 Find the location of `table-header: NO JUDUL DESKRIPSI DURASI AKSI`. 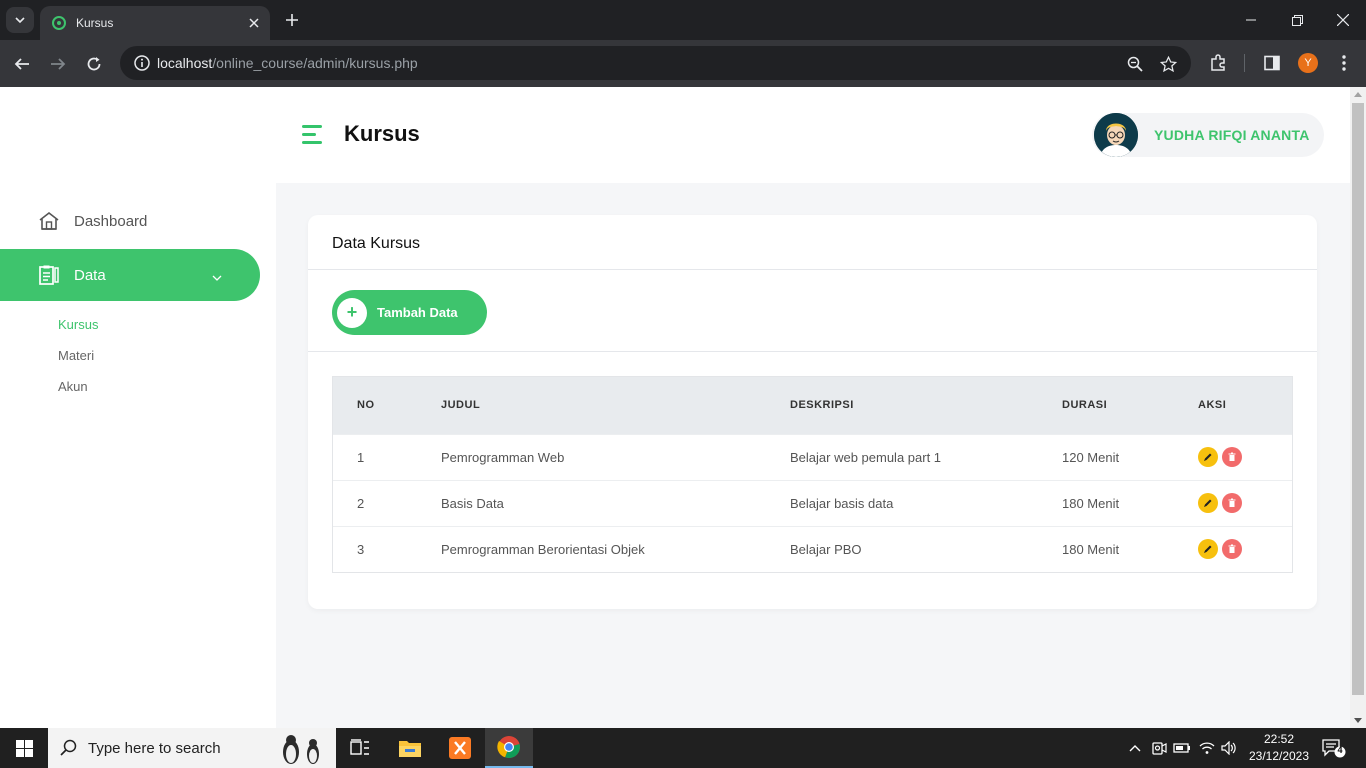

table-header: NO JUDUL DESKRIPSI DURASI AKSI is located at coordinates (812, 405).